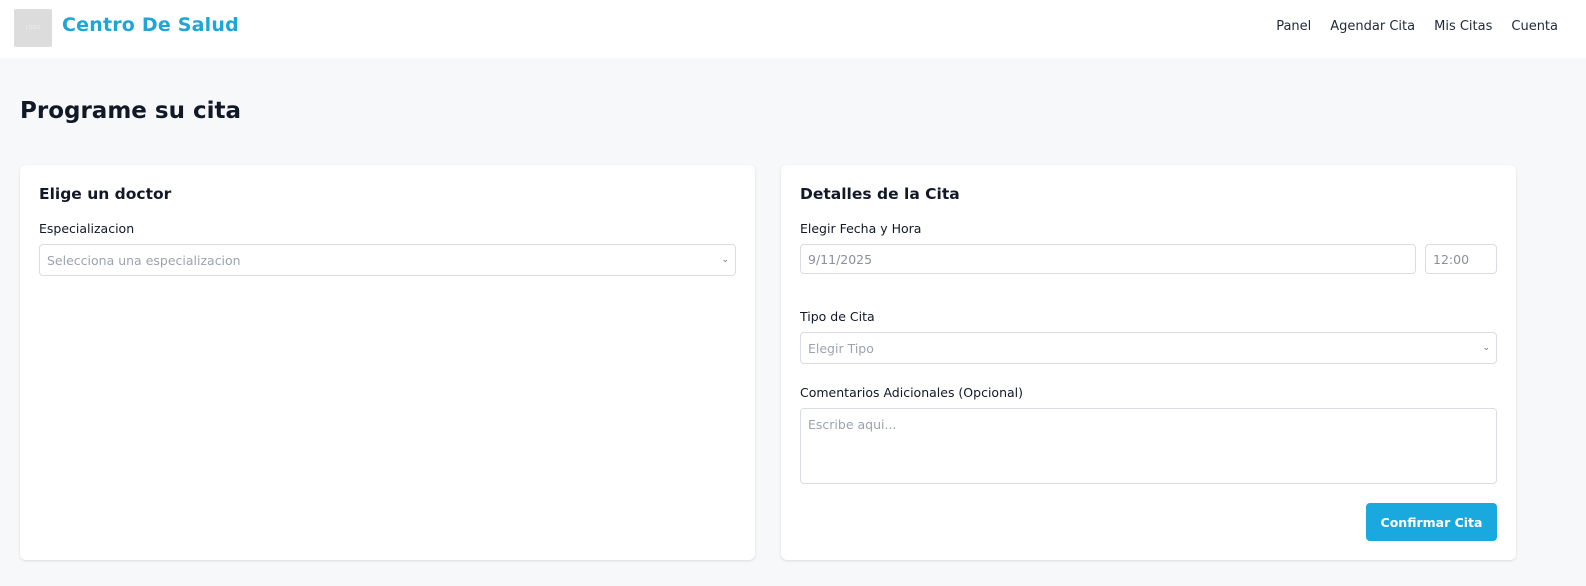 The height and width of the screenshot is (586, 1586). Describe the element at coordinates (1431, 522) in the screenshot. I see `confirm-appointment-button: Confirmar Cita` at that location.